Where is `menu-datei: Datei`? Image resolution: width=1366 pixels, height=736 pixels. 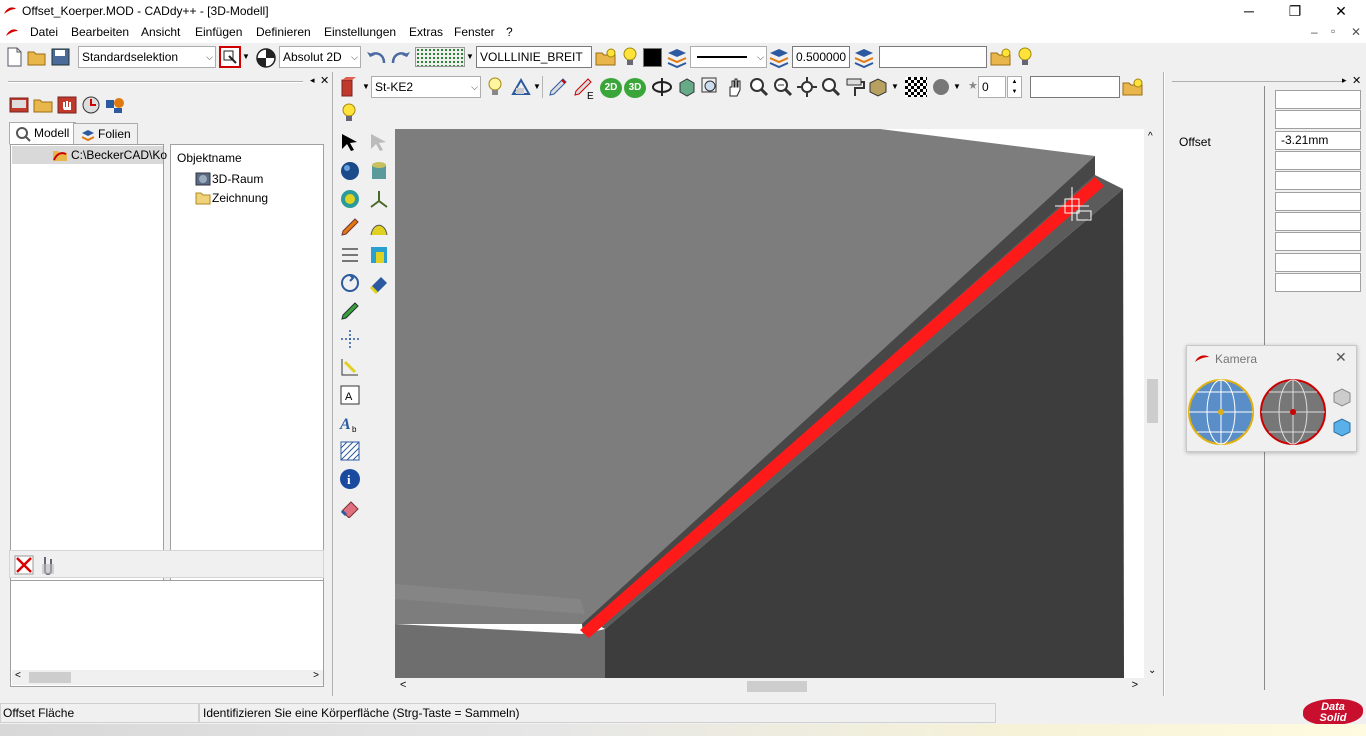
menu-datei: Datei is located at coordinates (44, 32).